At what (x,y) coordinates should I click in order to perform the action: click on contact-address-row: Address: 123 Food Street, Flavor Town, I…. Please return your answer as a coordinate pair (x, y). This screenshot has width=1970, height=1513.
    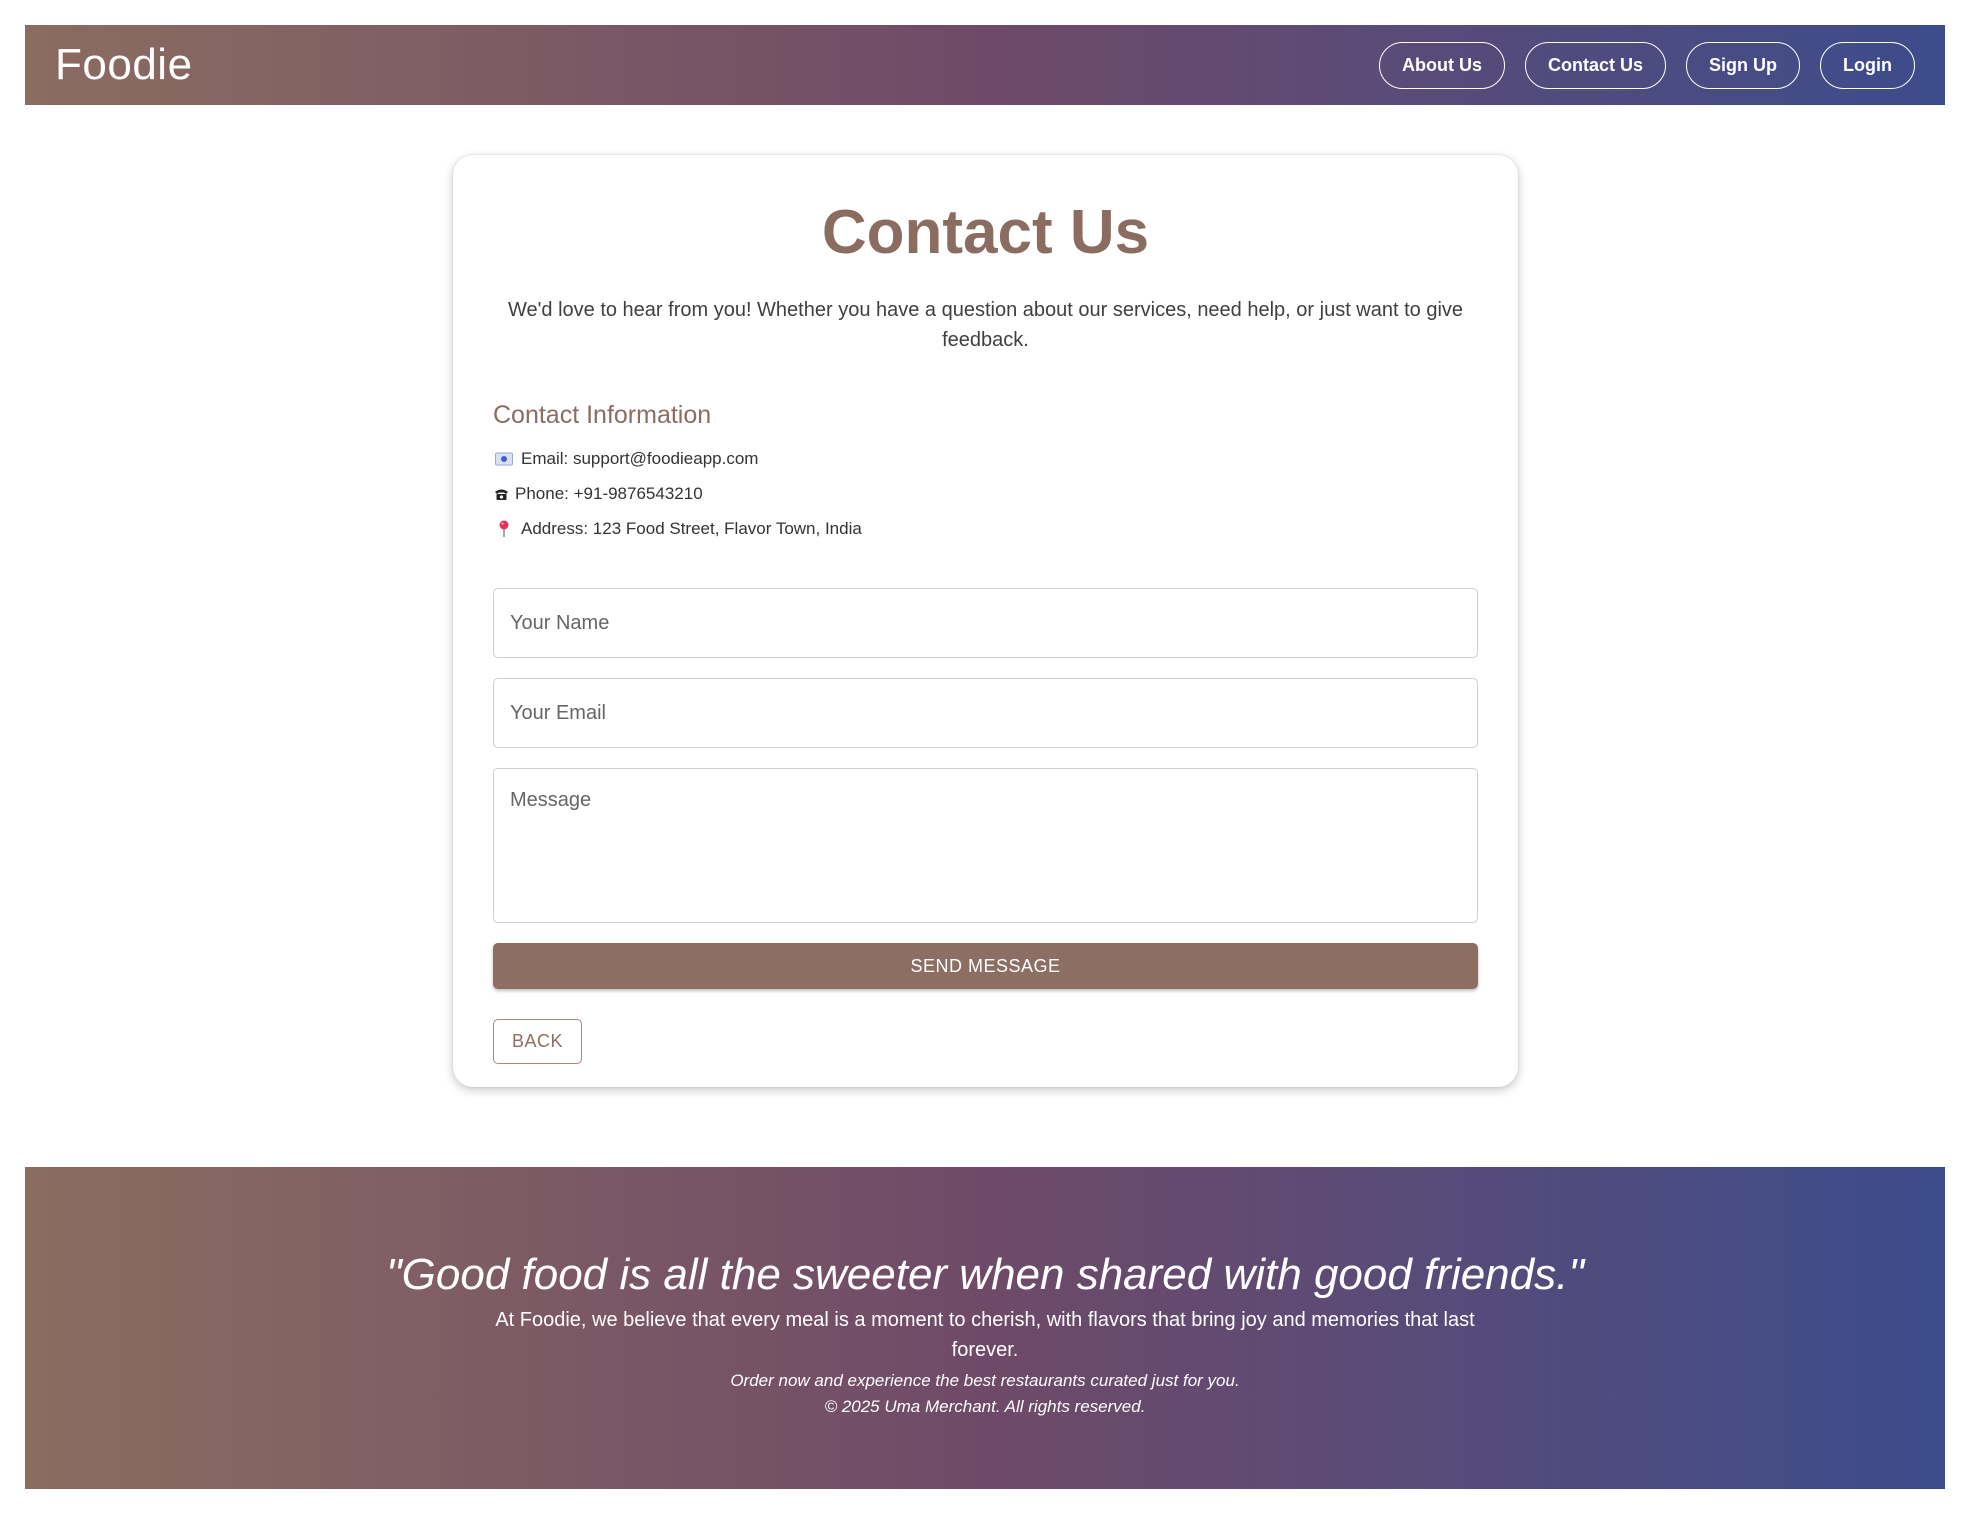
    Looking at the image, I should click on (985, 528).